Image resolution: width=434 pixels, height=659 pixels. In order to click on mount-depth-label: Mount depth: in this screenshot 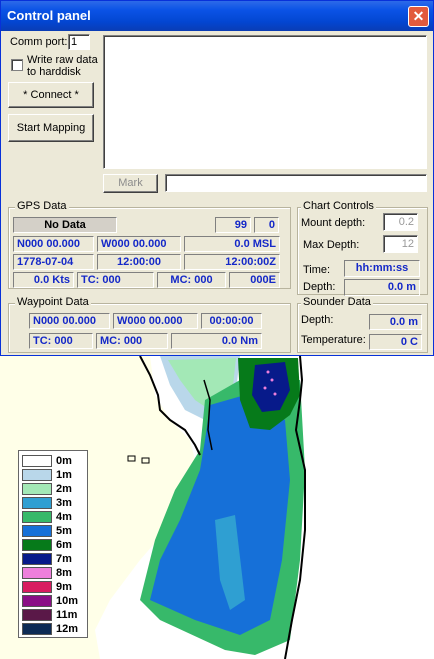, I will do `click(333, 223)`.